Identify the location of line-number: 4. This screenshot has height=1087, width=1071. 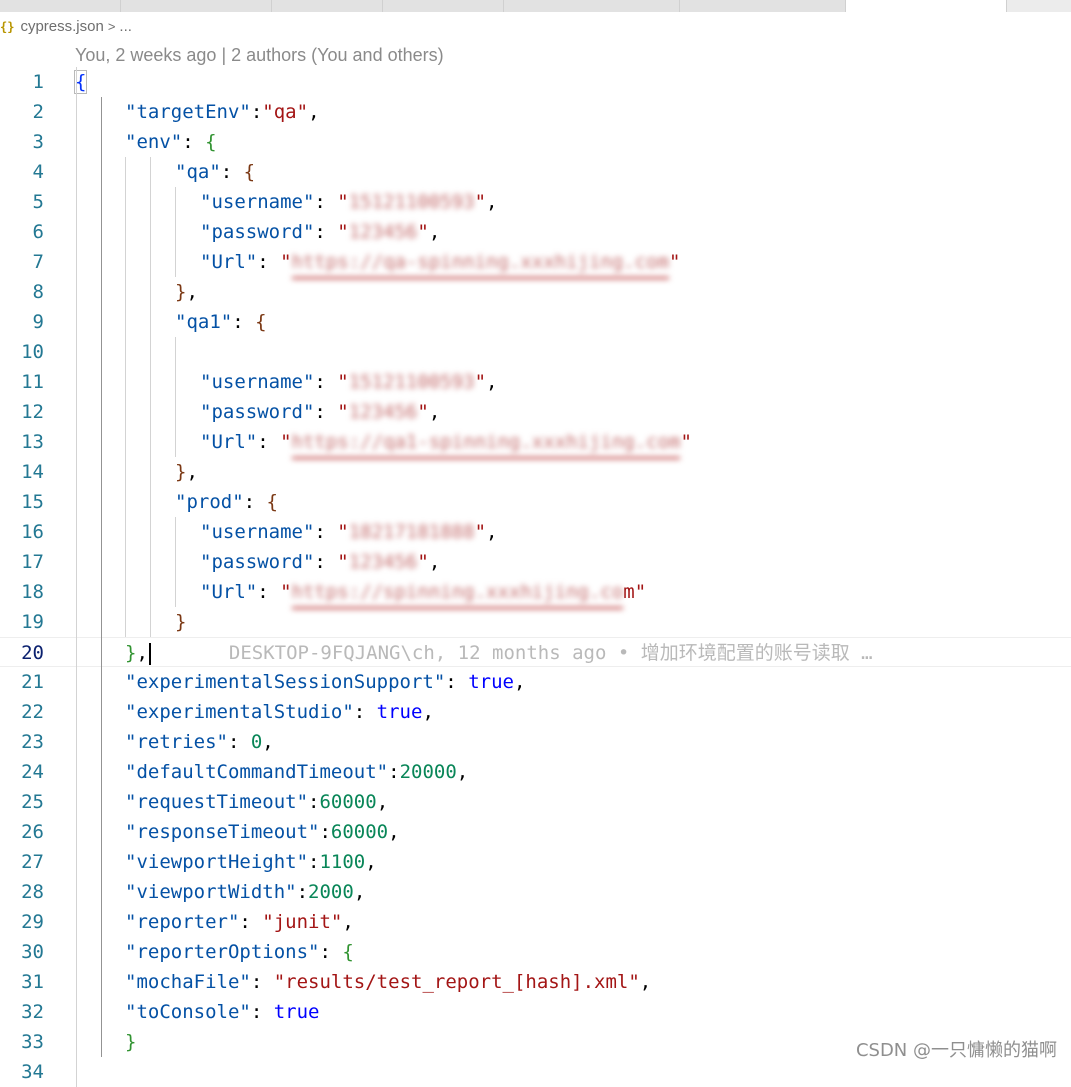
(22, 172).